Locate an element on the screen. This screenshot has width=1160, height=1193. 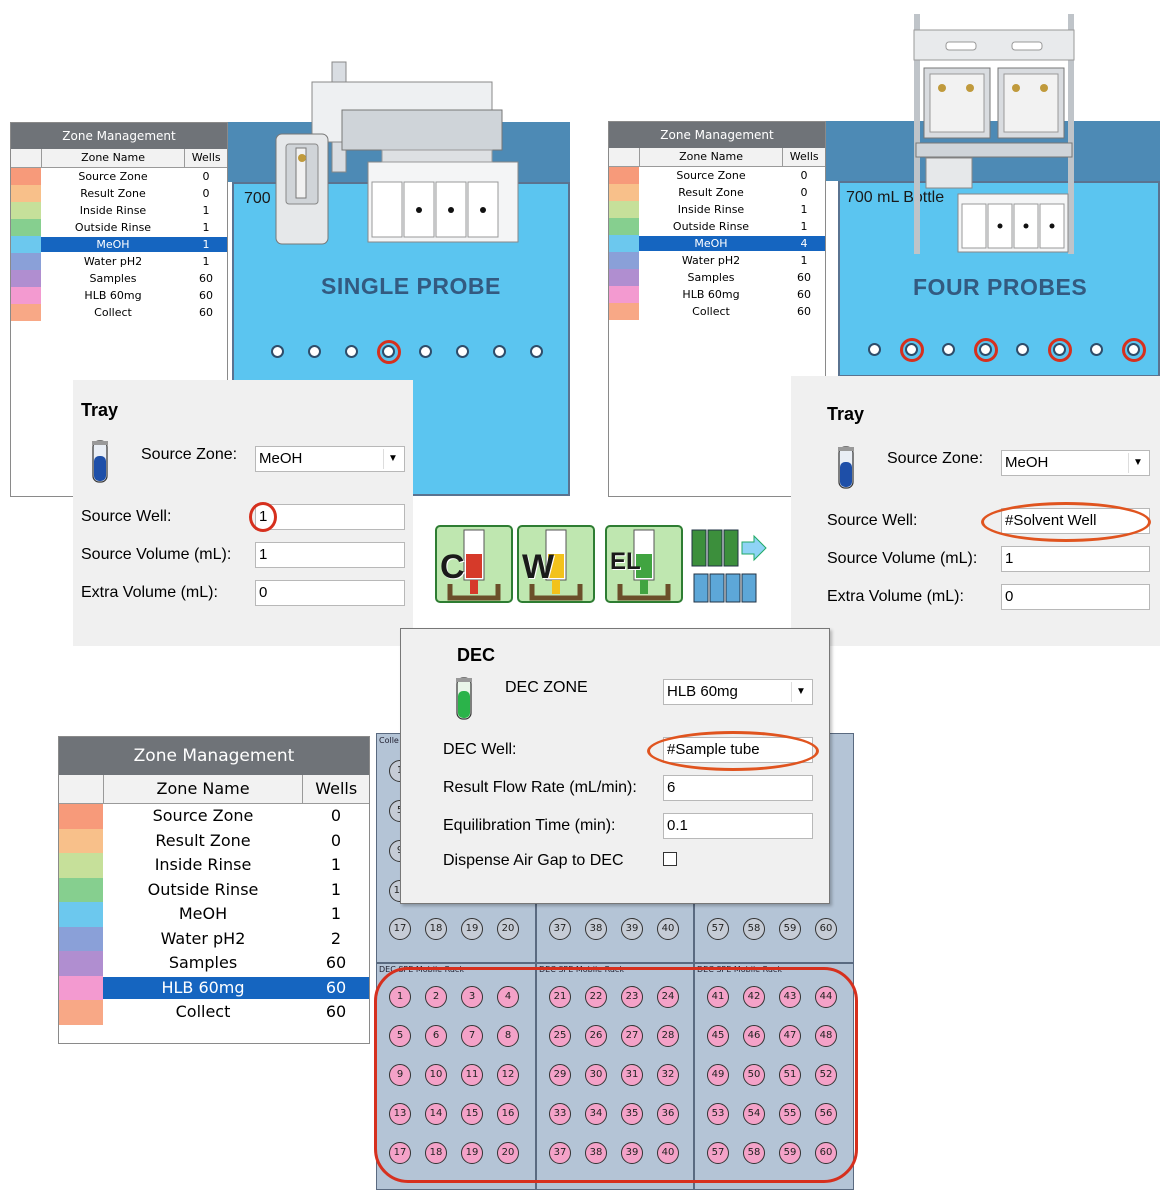
zone-wells: 0 is located at coordinates (336, 840).